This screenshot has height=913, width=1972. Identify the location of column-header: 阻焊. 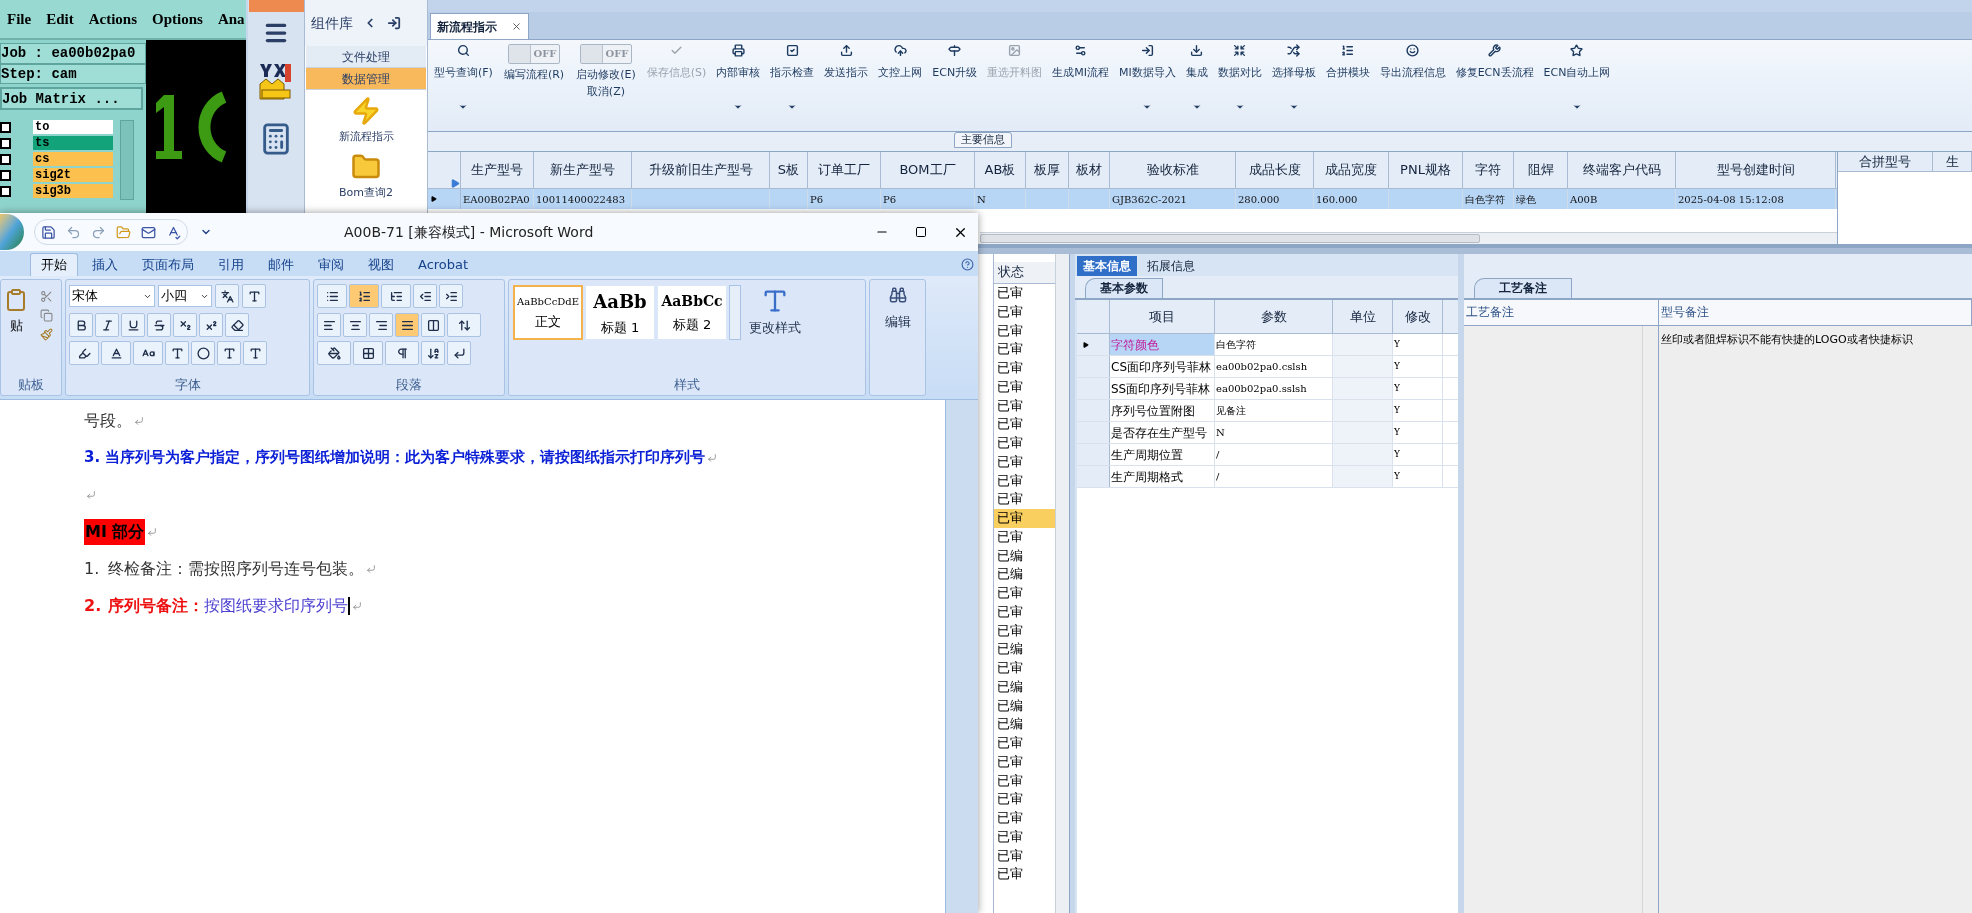
(1541, 170).